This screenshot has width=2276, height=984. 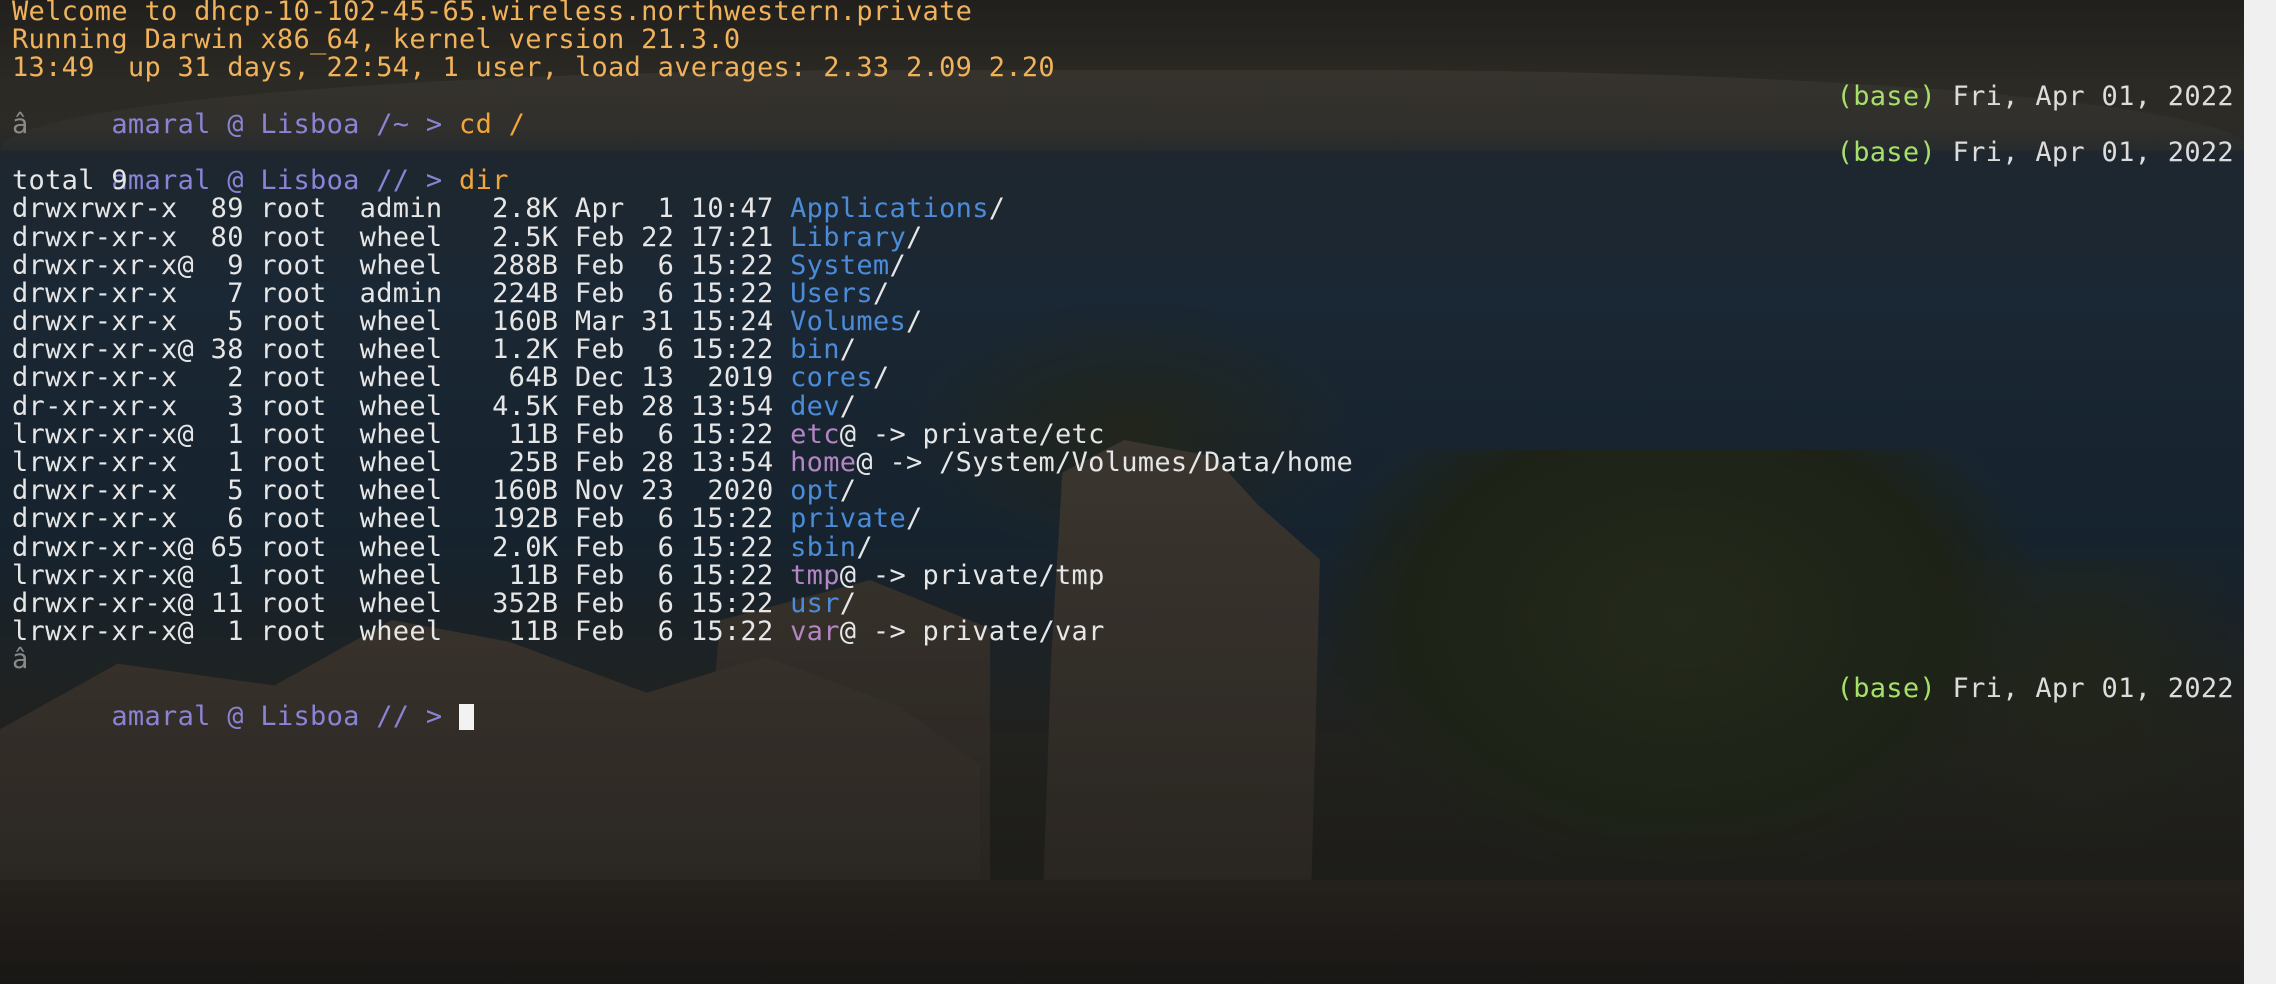 What do you see at coordinates (401, 378) in the screenshot?
I see `file-meta: drwxr-xr-x 2 root wheel 64B Dec 13 2019` at bounding box center [401, 378].